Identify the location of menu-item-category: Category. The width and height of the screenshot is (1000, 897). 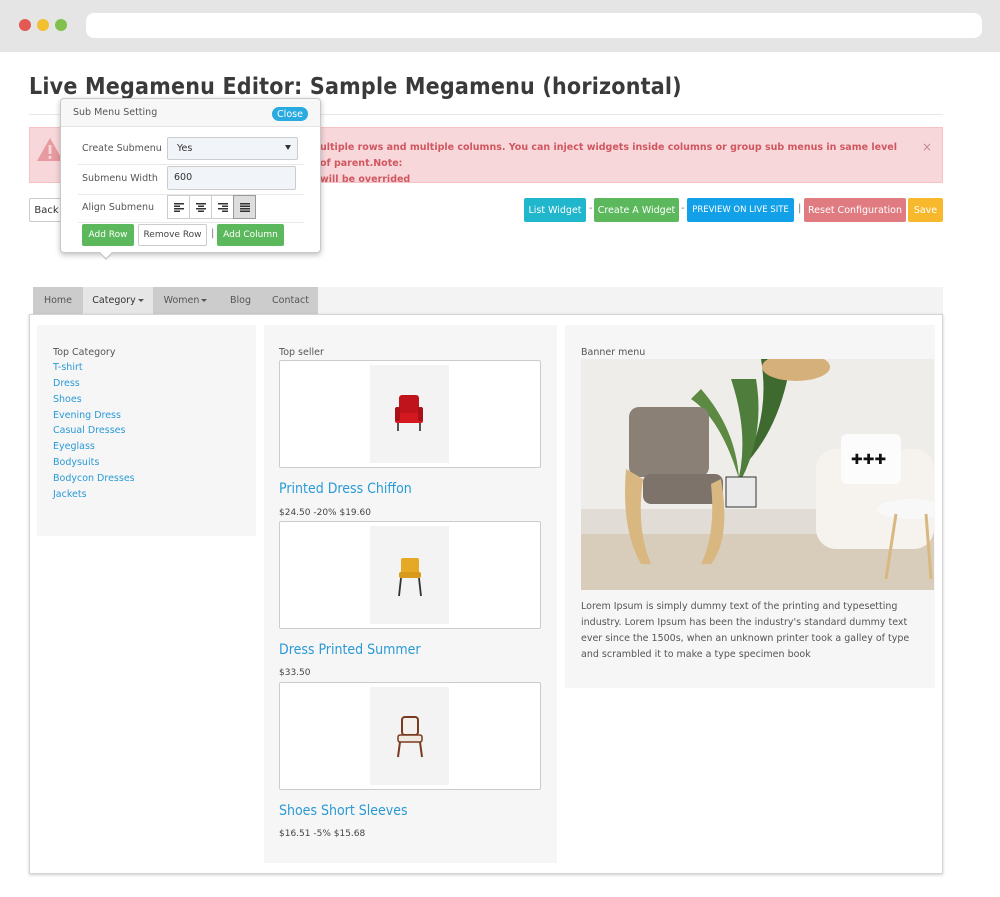
(118, 300).